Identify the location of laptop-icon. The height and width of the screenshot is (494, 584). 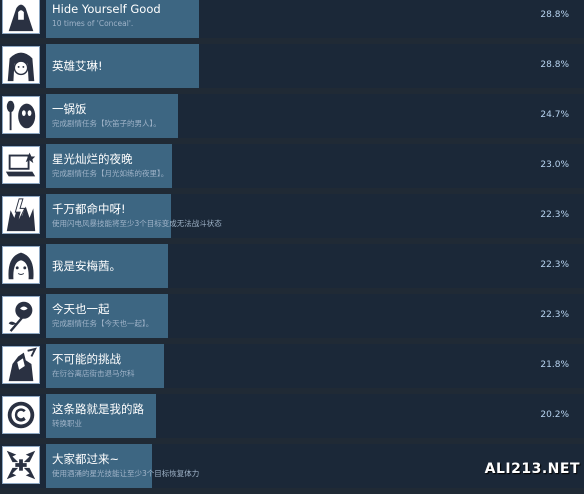
(21, 165).